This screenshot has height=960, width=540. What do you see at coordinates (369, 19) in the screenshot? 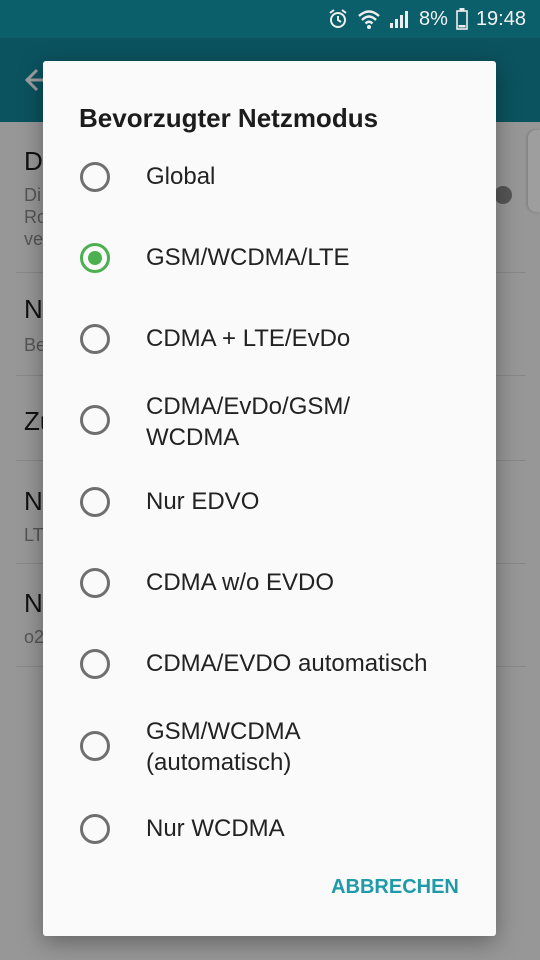
I see `wifi-icon` at bounding box center [369, 19].